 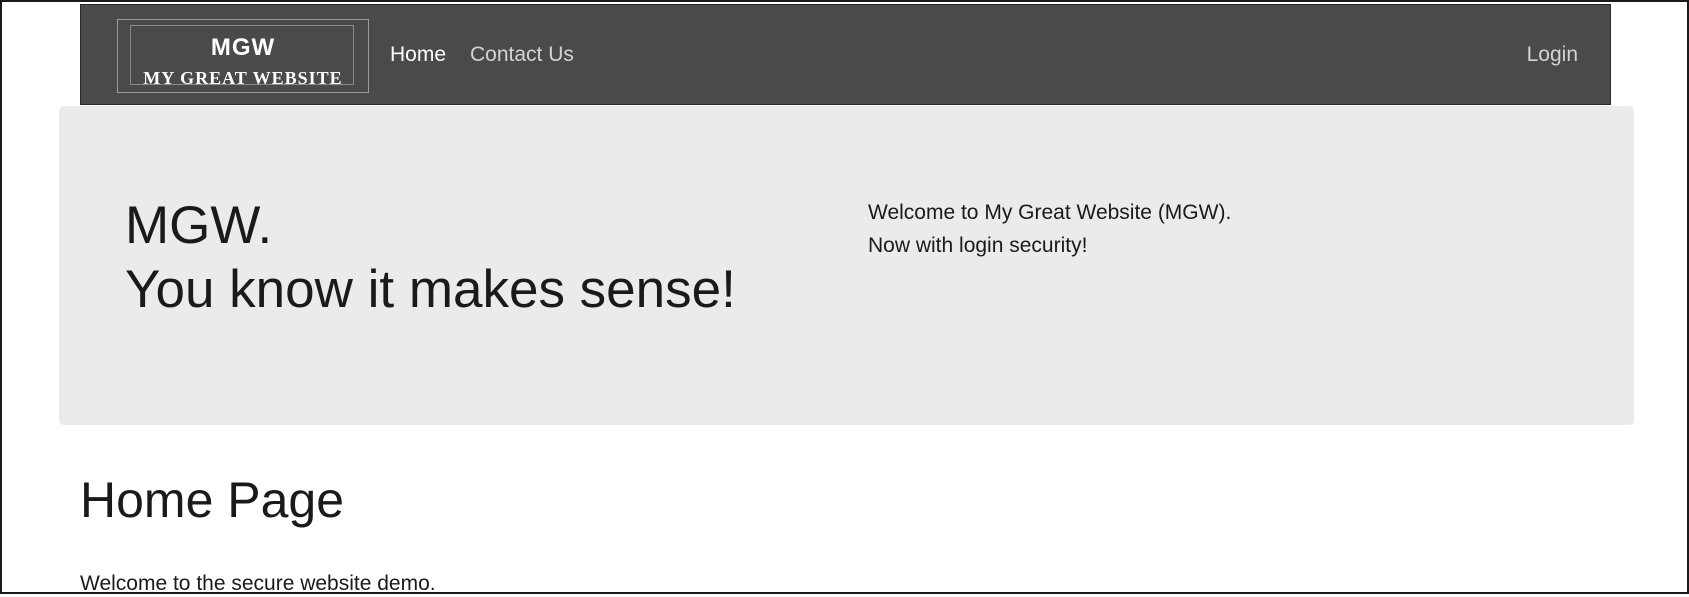 I want to click on brand-logo: MGW MY GREAT WEBSITE, so click(x=243, y=56).